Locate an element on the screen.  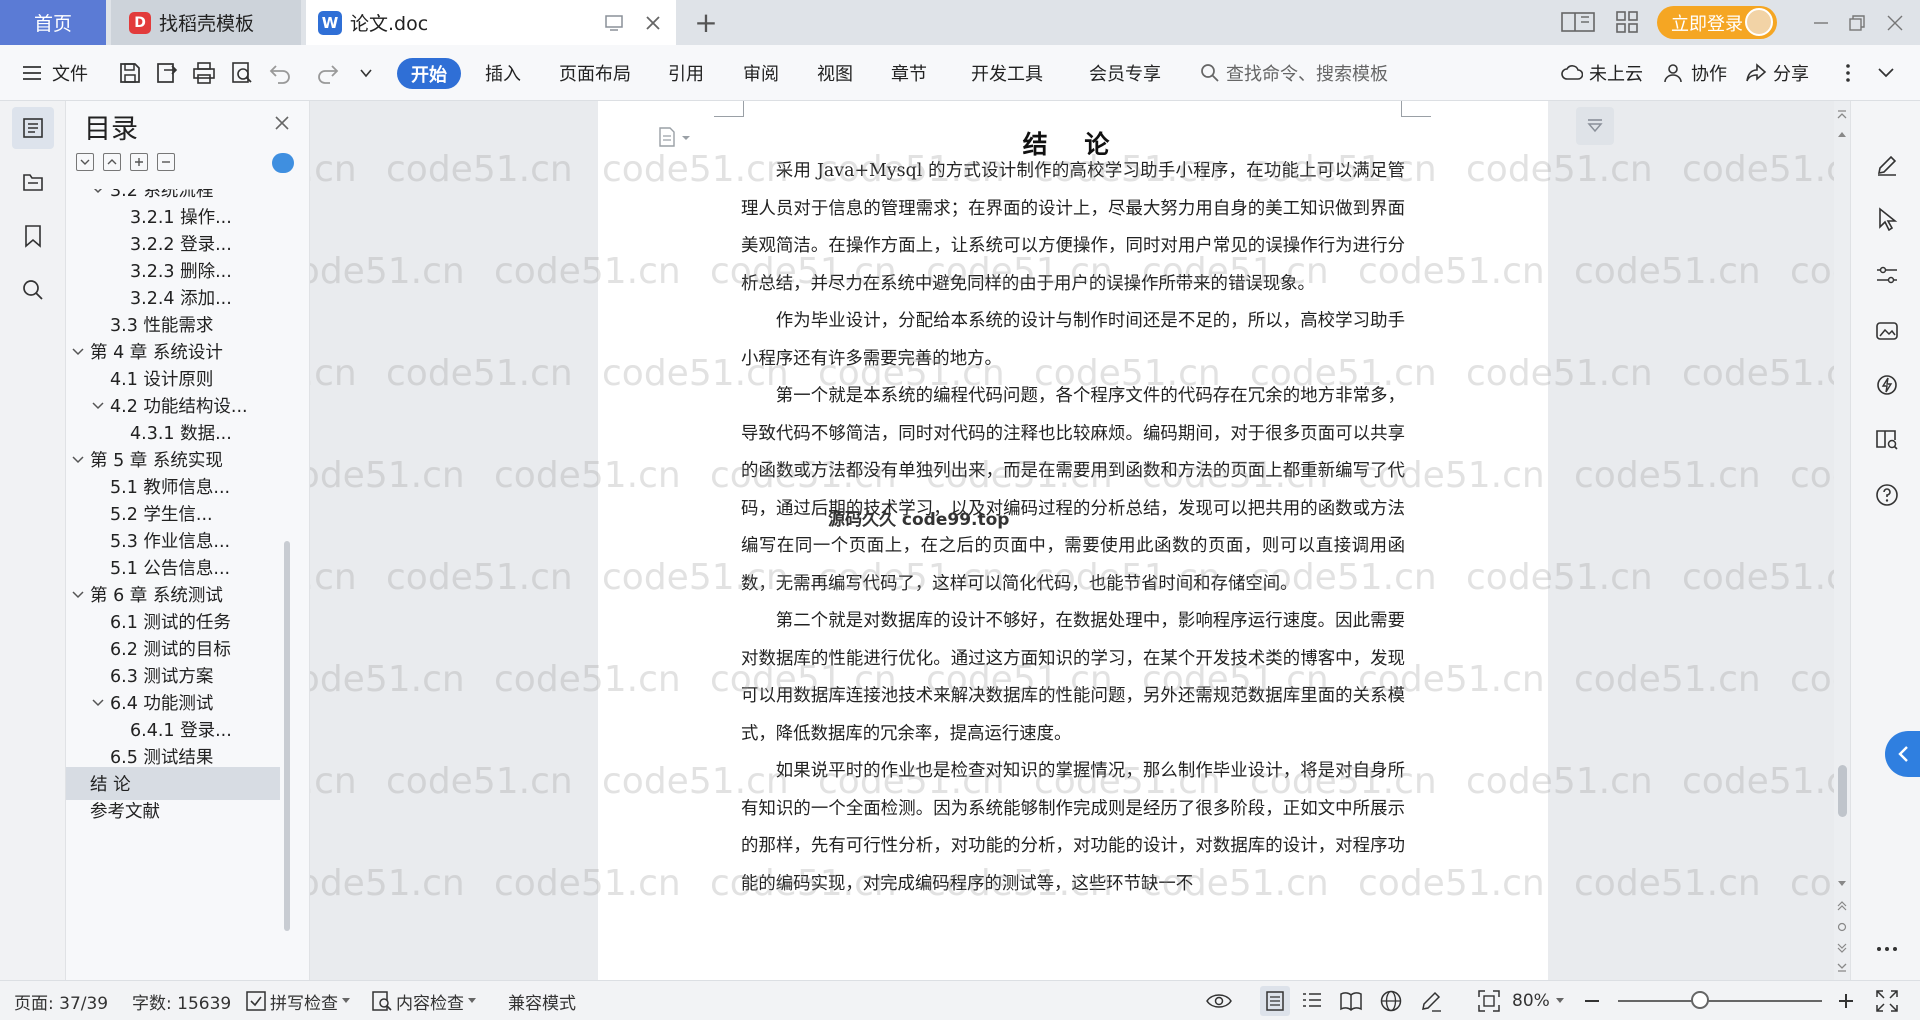
fit-page-icon is located at coordinates (1489, 1000).